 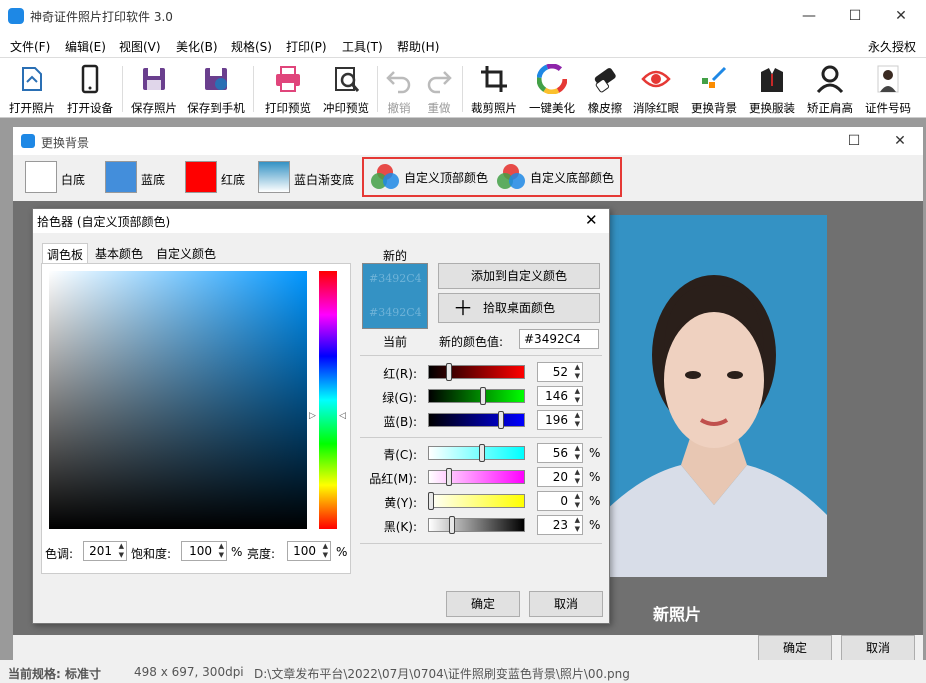 What do you see at coordinates (439, 88) in the screenshot?
I see `redo-button: 重做` at bounding box center [439, 88].